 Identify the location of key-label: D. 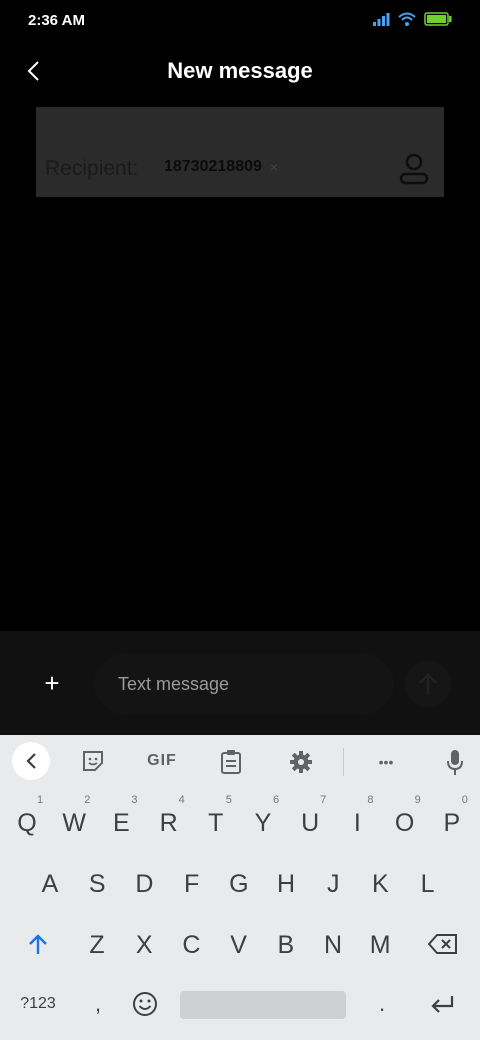
(144, 884).